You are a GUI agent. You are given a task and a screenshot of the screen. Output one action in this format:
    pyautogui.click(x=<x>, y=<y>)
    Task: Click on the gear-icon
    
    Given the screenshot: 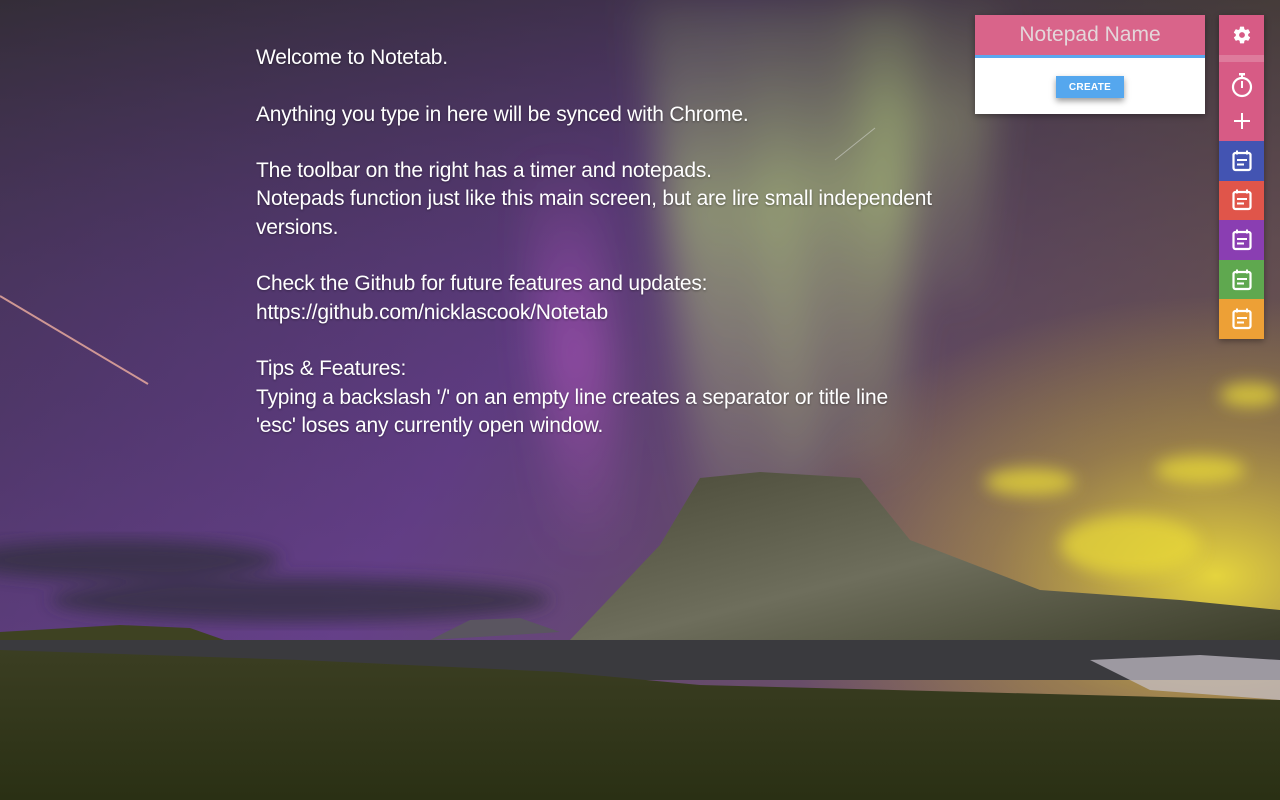 What is the action you would take?
    pyautogui.click(x=1241, y=35)
    